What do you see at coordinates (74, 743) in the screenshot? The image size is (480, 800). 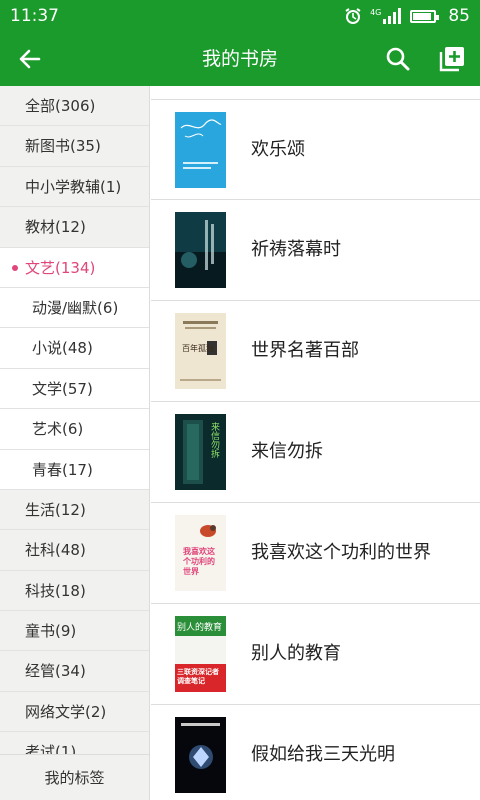 I see `sidebar-category-item: 考试(1)` at bounding box center [74, 743].